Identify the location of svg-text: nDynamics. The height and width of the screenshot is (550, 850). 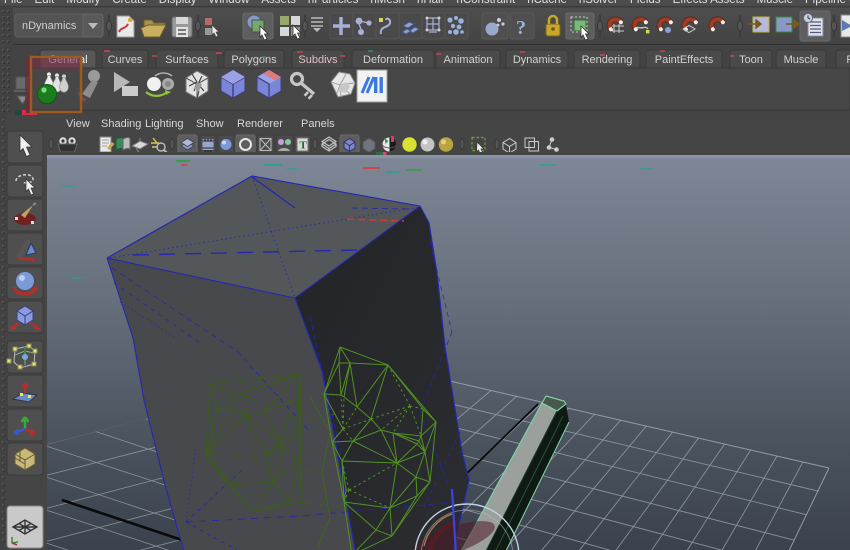
(49, 26).